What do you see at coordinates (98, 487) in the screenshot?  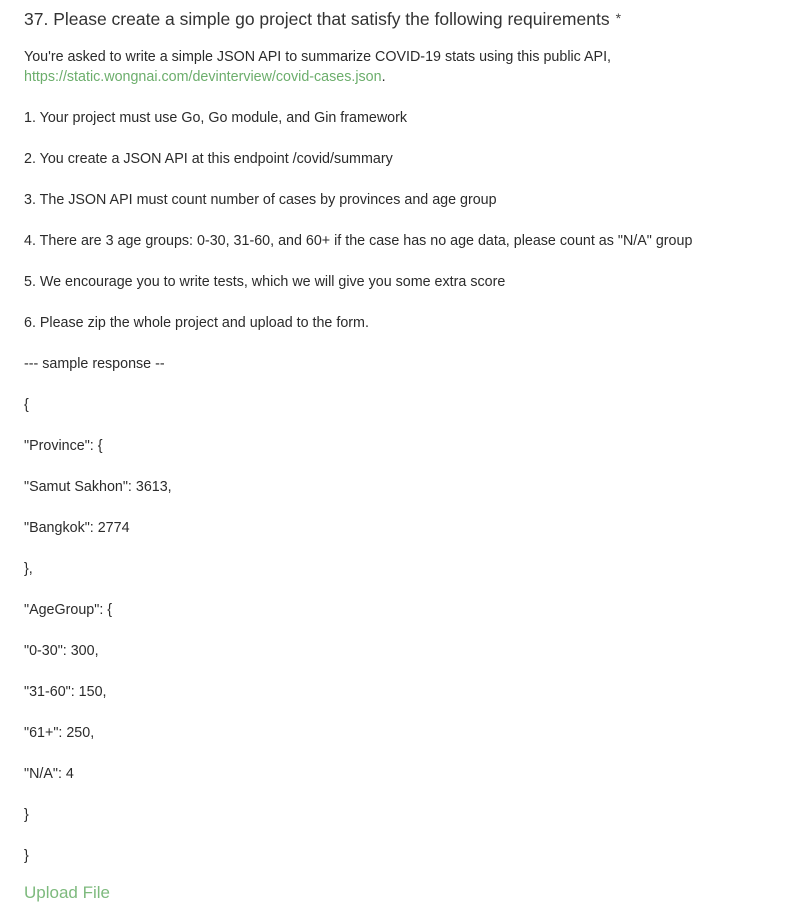 I see `sample-response-line: "Samut Sakhon": 3613,` at bounding box center [98, 487].